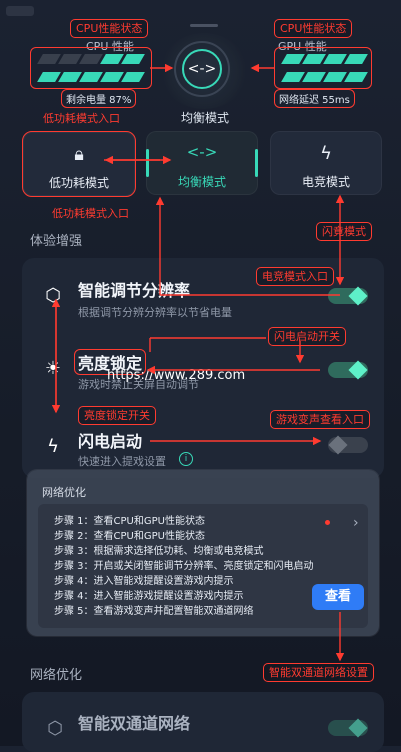 Image resolution: width=401 pixels, height=752 pixels. What do you see at coordinates (144, 581) in the screenshot?
I see `step-item: 步骤 4：进入智能戏提醒设置游戏内提示` at bounding box center [144, 581].